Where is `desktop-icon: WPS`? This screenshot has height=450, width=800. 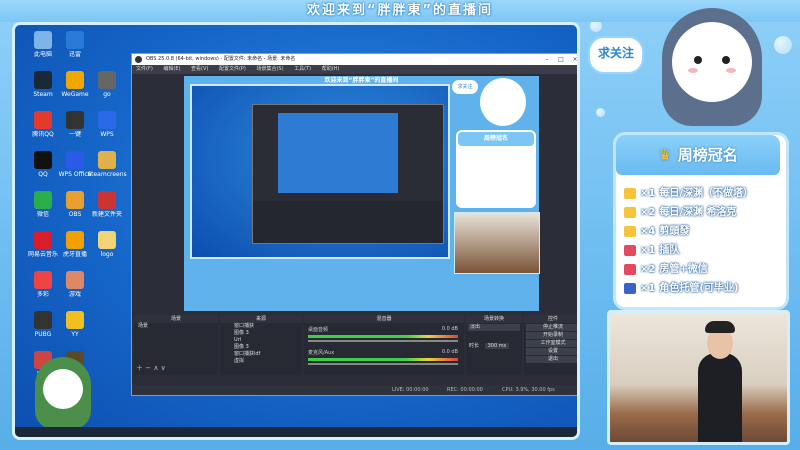
desktop-icon: WPS is located at coordinates (107, 129).